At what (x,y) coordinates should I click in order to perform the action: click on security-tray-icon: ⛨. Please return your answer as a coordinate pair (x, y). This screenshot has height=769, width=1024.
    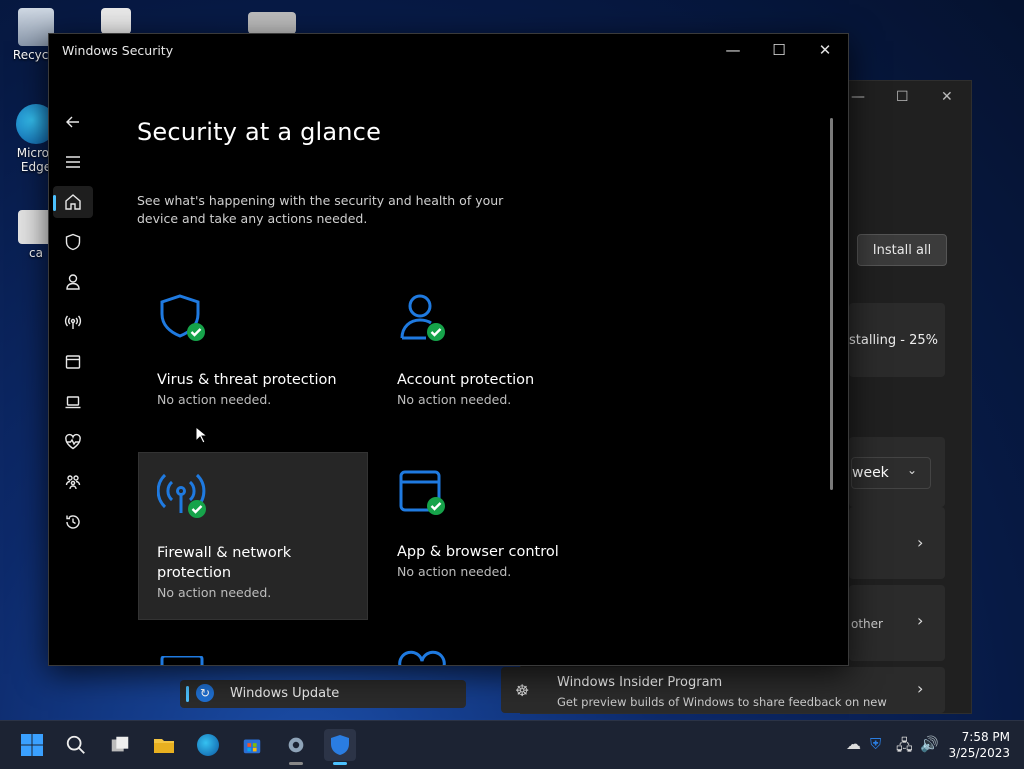
    Looking at the image, I should click on (875, 744).